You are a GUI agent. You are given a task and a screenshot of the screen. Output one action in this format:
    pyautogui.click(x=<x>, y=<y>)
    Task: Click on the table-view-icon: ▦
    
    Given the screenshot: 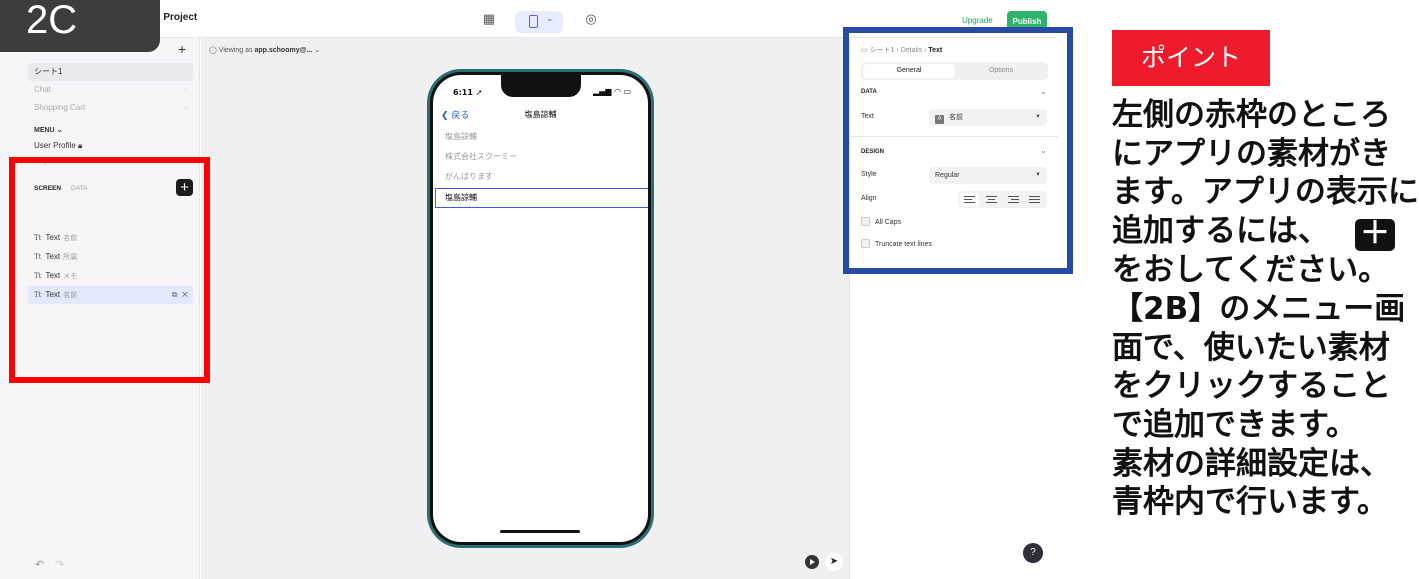 What is the action you would take?
    pyautogui.click(x=489, y=20)
    